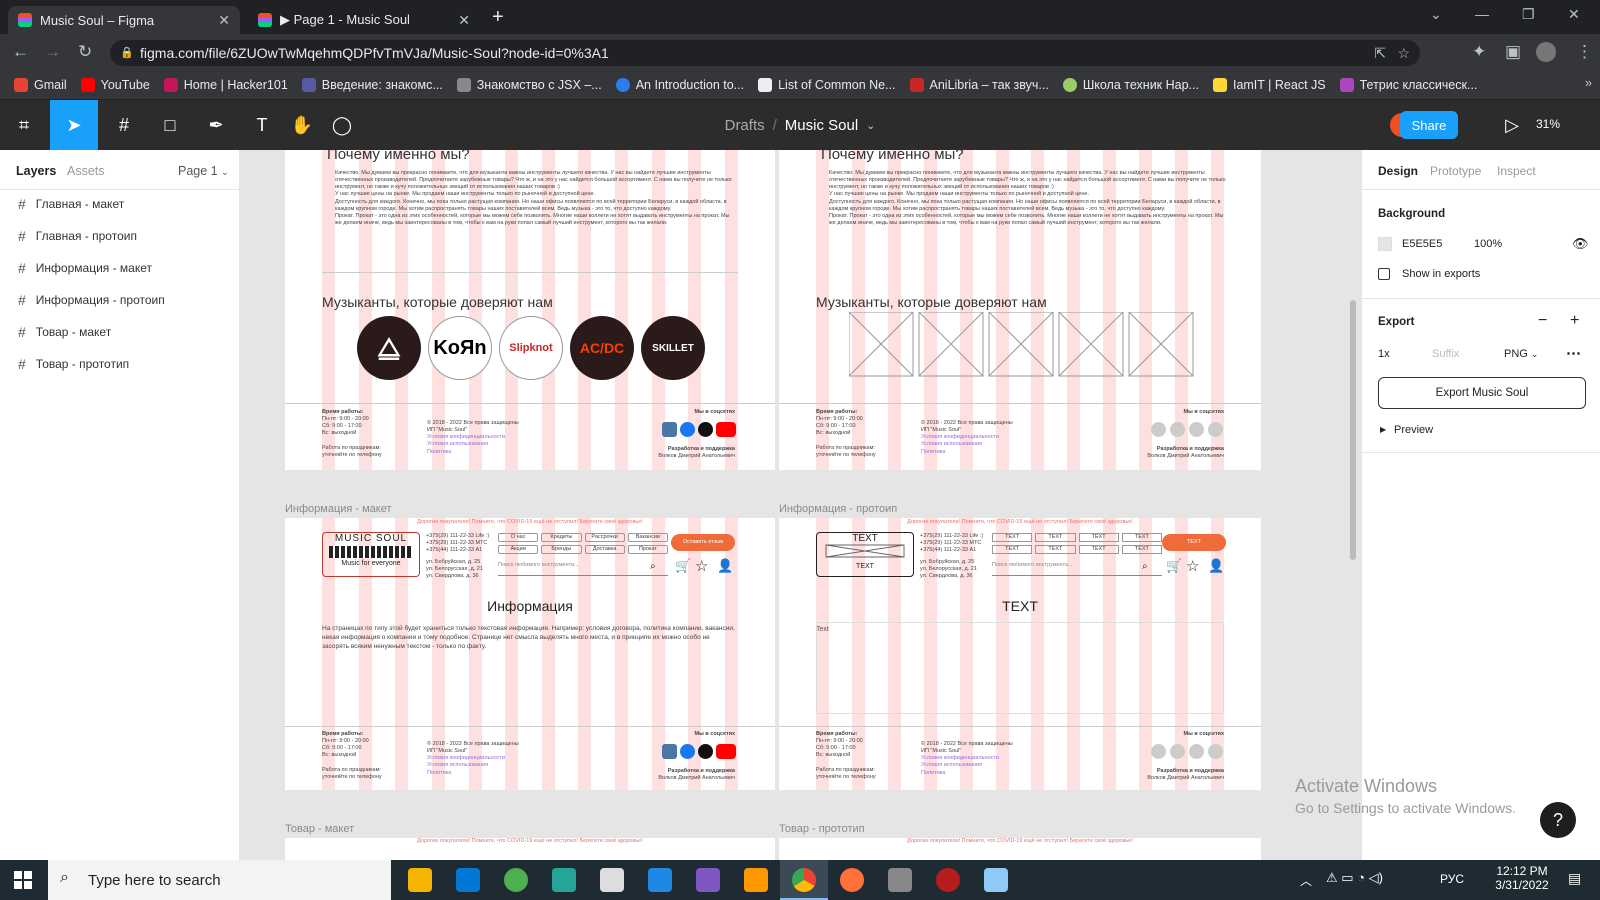 The height and width of the screenshot is (900, 1600). Describe the element at coordinates (1482, 393) in the screenshot. I see `export-button: Export Music Soul` at that location.